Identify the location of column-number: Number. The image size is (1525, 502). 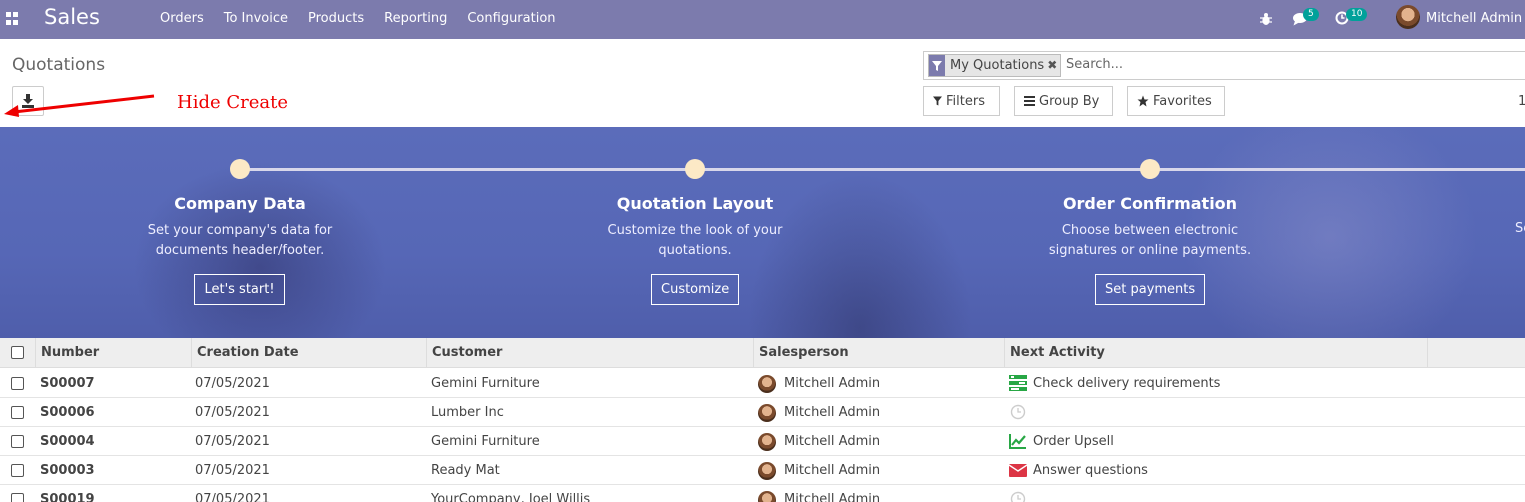
(113, 353).